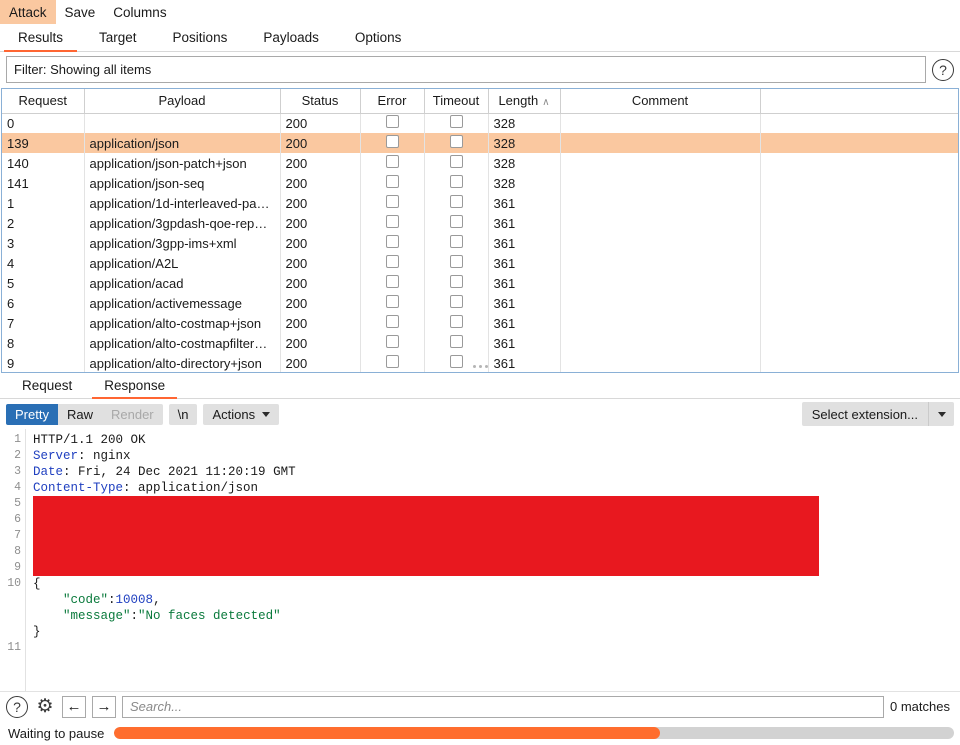 Image resolution: width=960 pixels, height=745 pixels. I want to click on newline-toggle-button: \n, so click(183, 414).